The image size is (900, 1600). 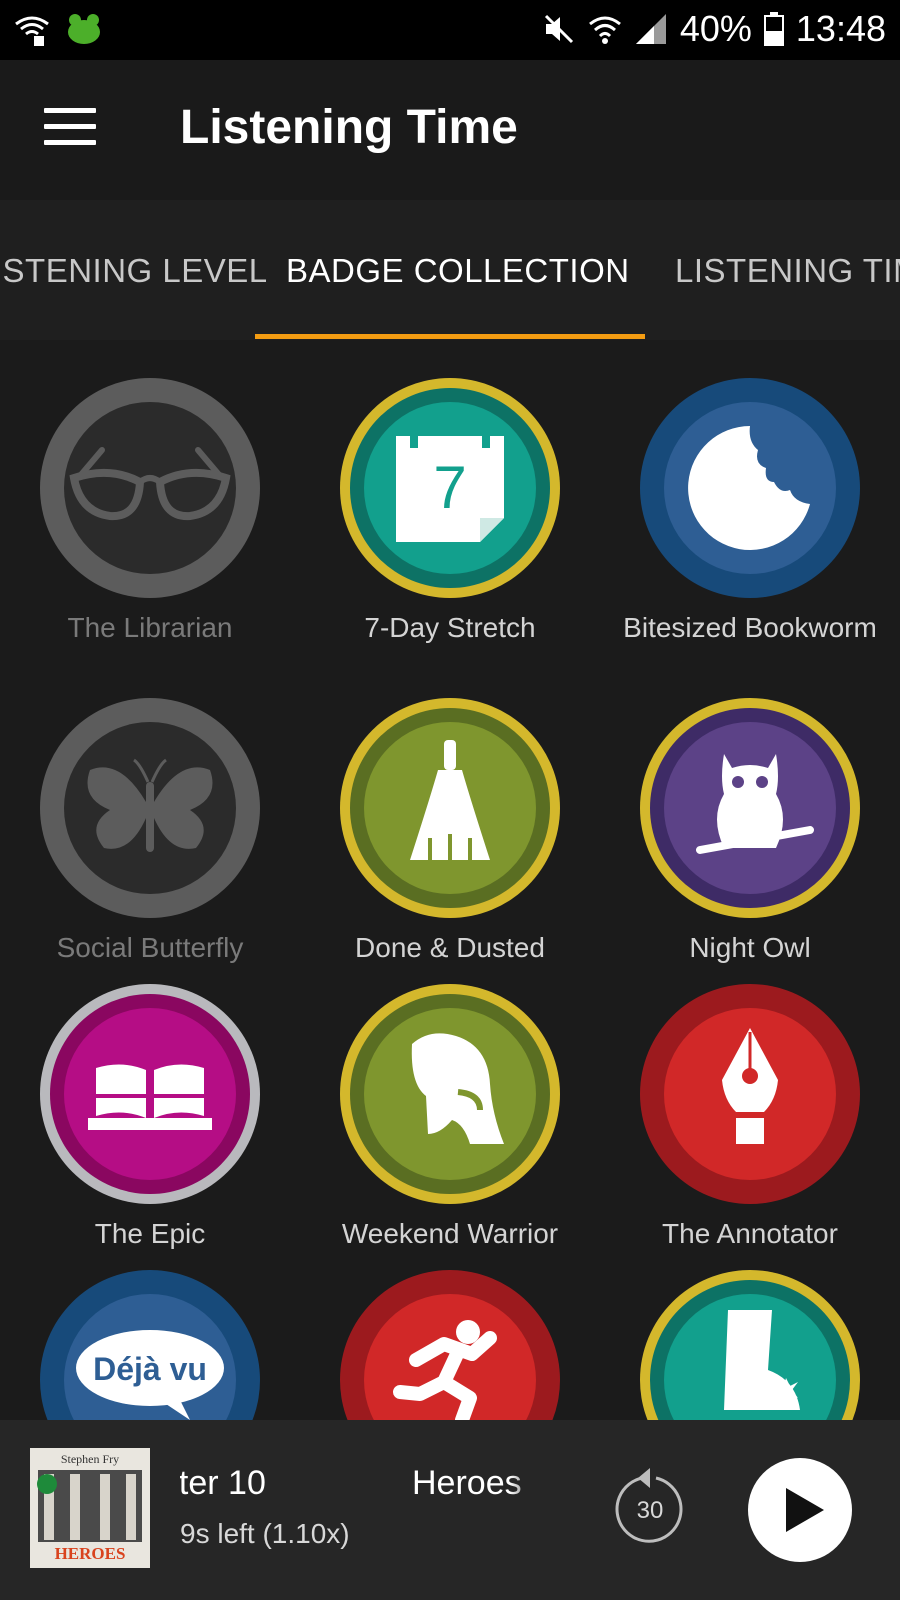 What do you see at coordinates (750, 1086) in the screenshot?
I see `fountain-pen-icon` at bounding box center [750, 1086].